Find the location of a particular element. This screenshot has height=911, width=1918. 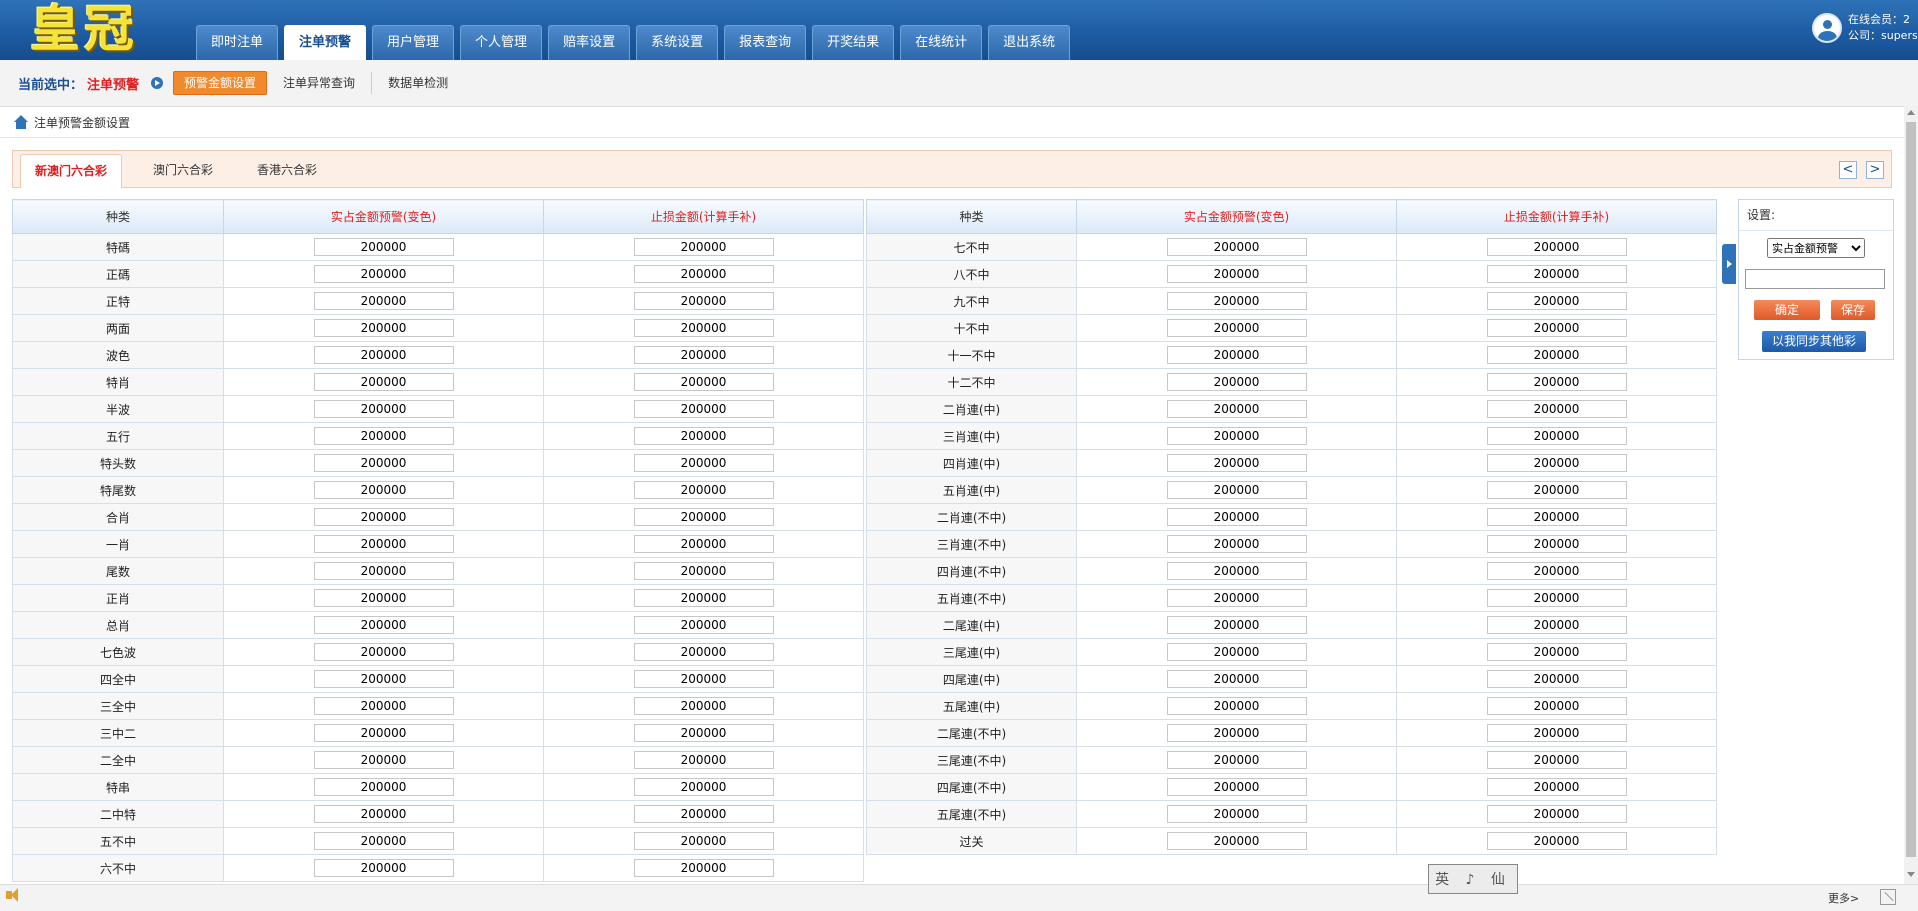

scroll-thumb is located at coordinates (1911, 489).